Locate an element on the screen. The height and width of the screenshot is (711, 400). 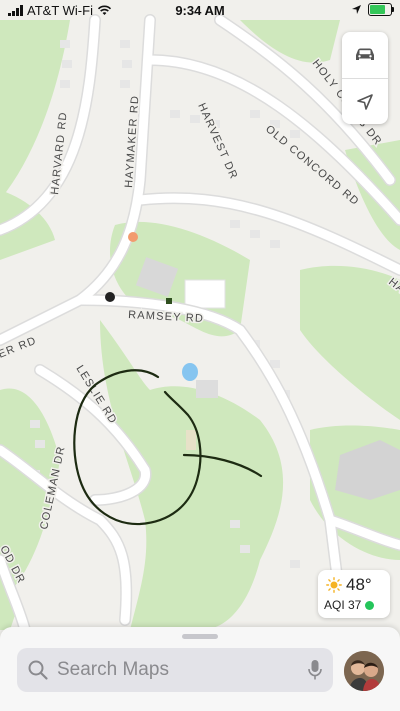
clock: 9:34 AM is located at coordinates (200, 10).